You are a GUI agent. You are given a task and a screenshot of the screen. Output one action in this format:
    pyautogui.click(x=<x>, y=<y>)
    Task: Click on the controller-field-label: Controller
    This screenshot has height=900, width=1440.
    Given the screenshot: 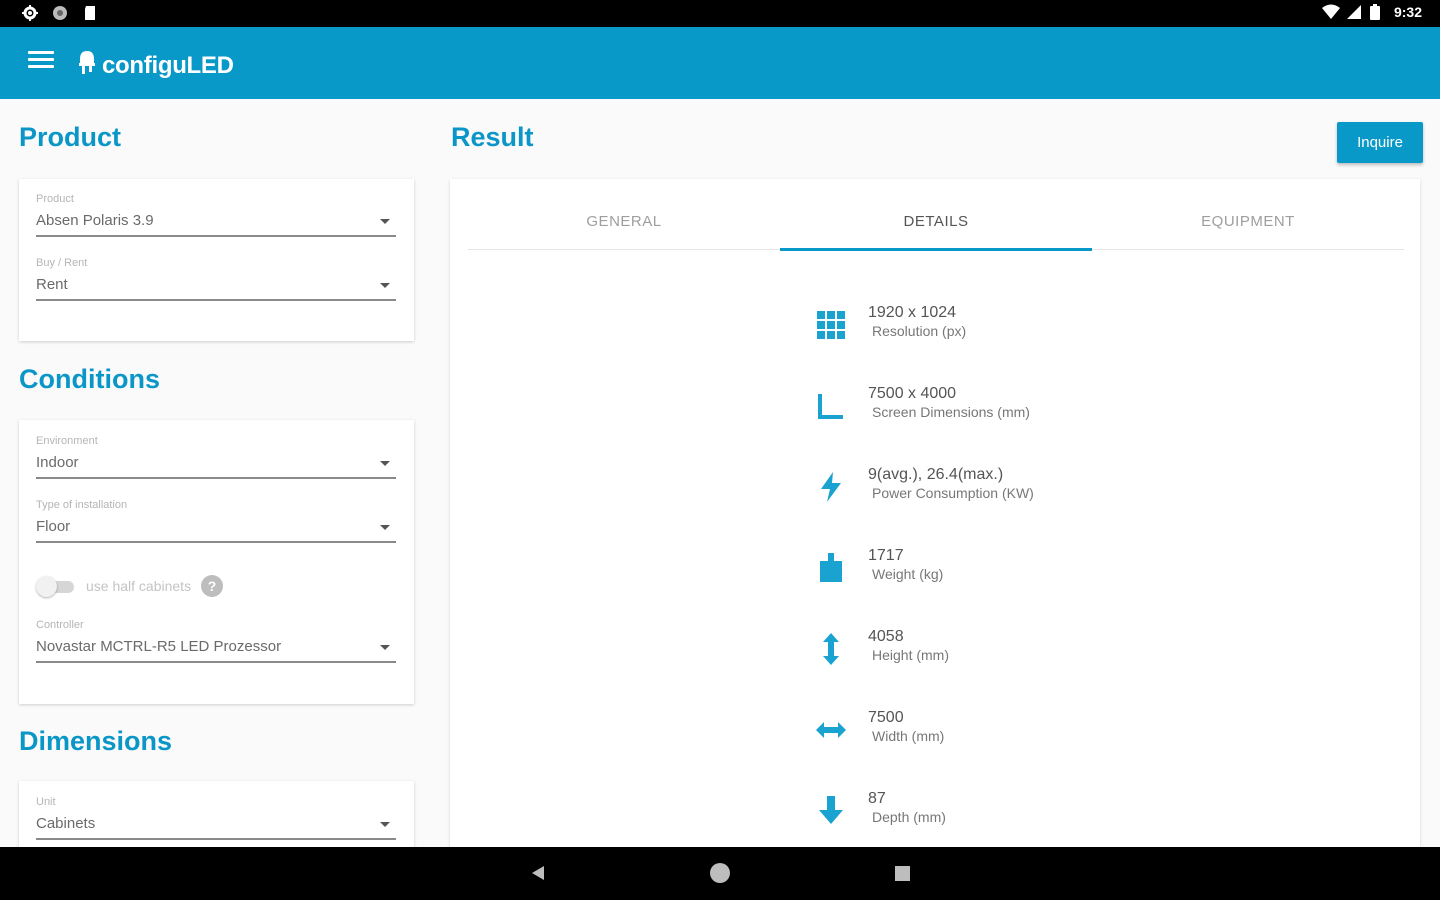 What is the action you would take?
    pyautogui.click(x=60, y=625)
    